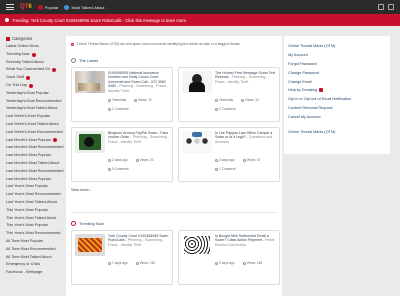 This screenshot has height=296, width=400. I want to click on section-divider, so click(174, 212).